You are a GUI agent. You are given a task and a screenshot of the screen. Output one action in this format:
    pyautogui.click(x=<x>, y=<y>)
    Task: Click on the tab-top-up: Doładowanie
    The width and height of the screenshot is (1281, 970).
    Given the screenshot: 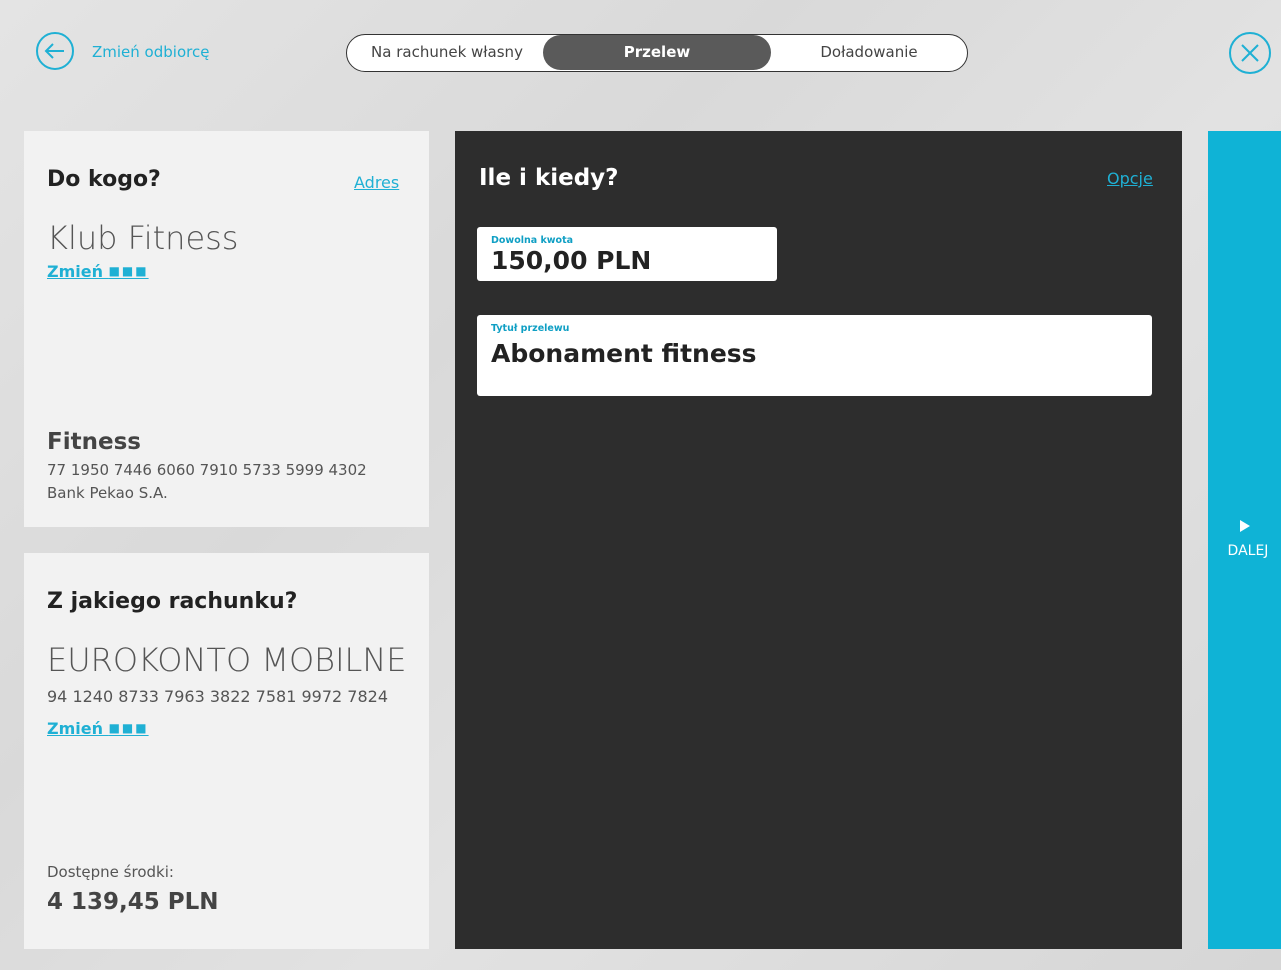 What is the action you would take?
    pyautogui.click(x=869, y=52)
    